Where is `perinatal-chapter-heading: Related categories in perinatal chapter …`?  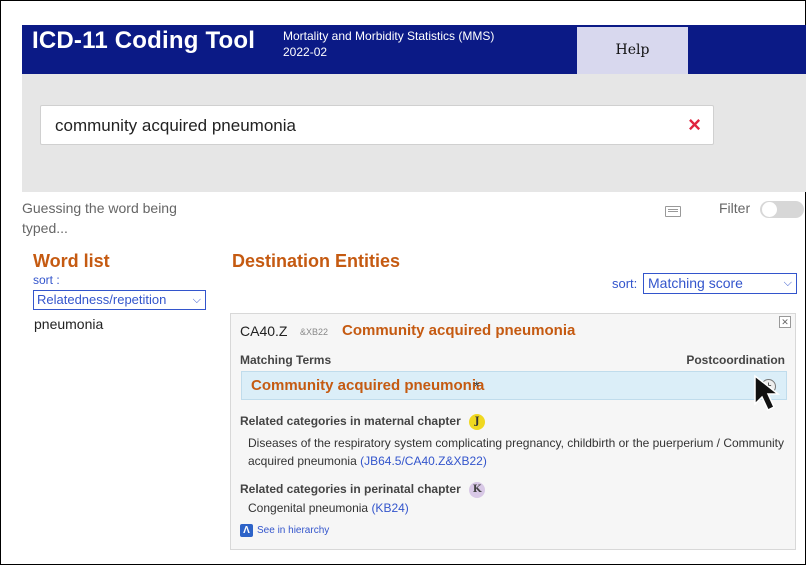
perinatal-chapter-heading: Related categories in perinatal chapter … is located at coordinates (363, 490).